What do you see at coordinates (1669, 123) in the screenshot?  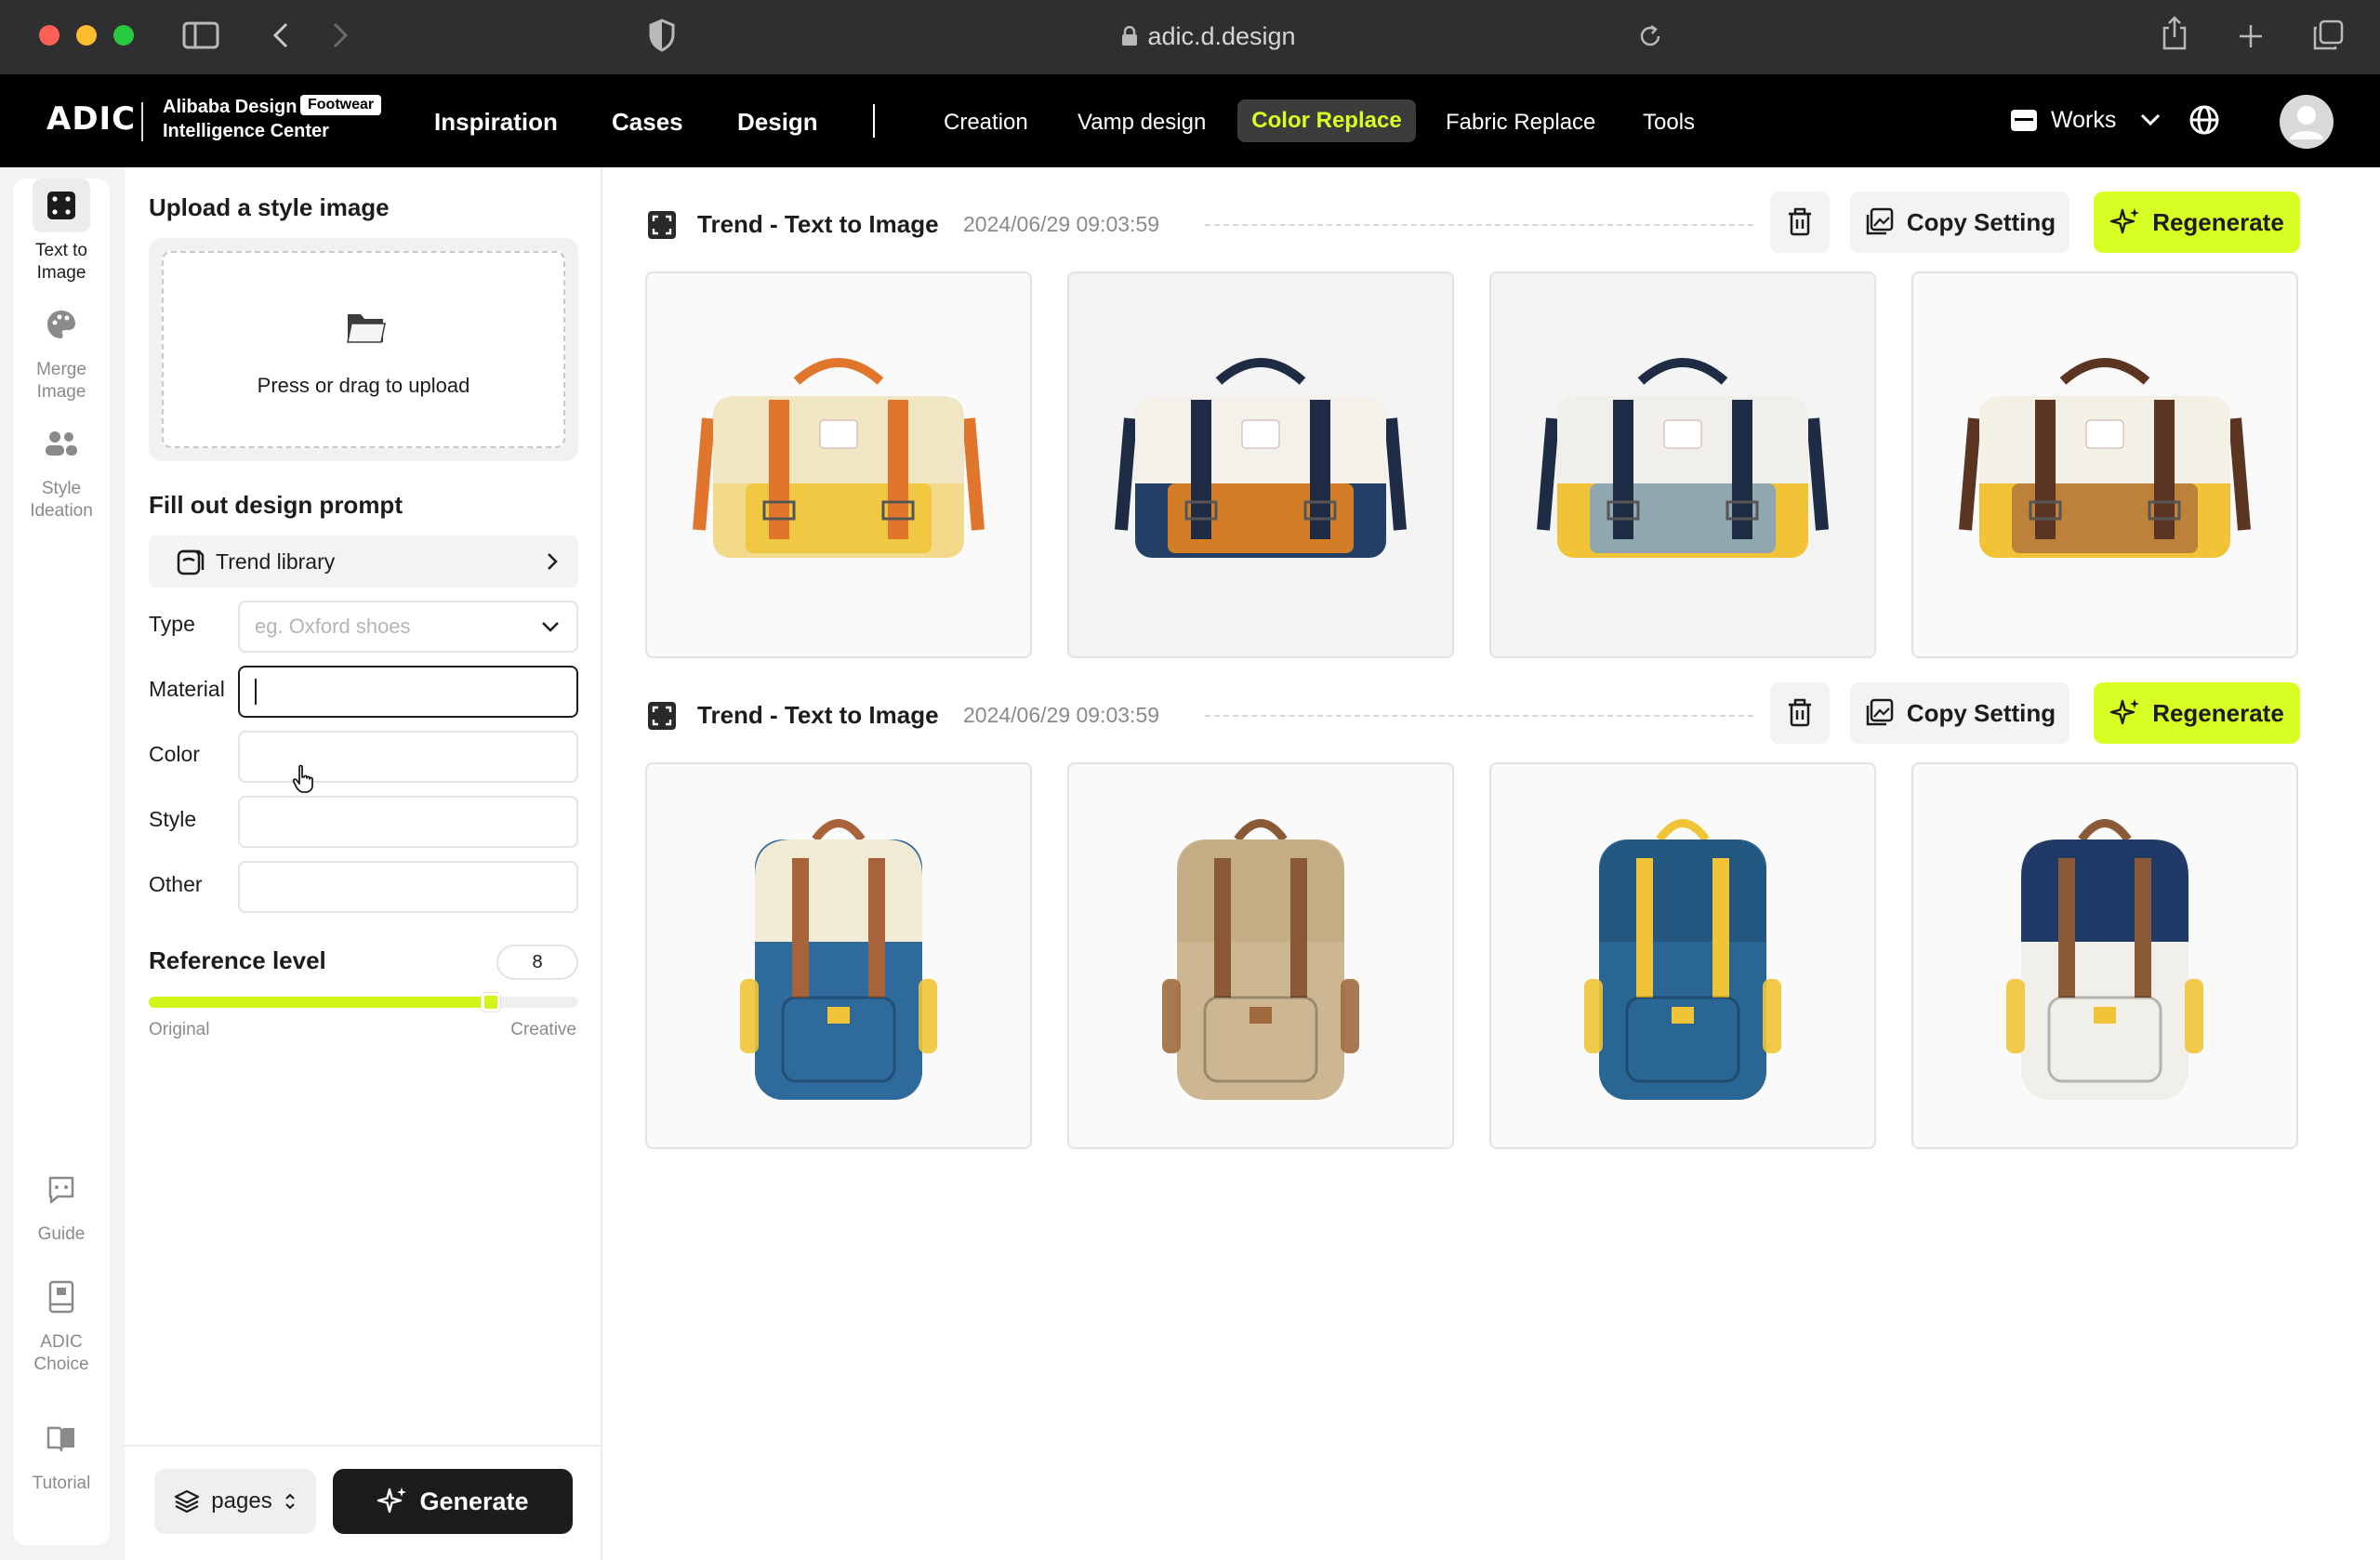 I see `nav-tools: Tools` at bounding box center [1669, 123].